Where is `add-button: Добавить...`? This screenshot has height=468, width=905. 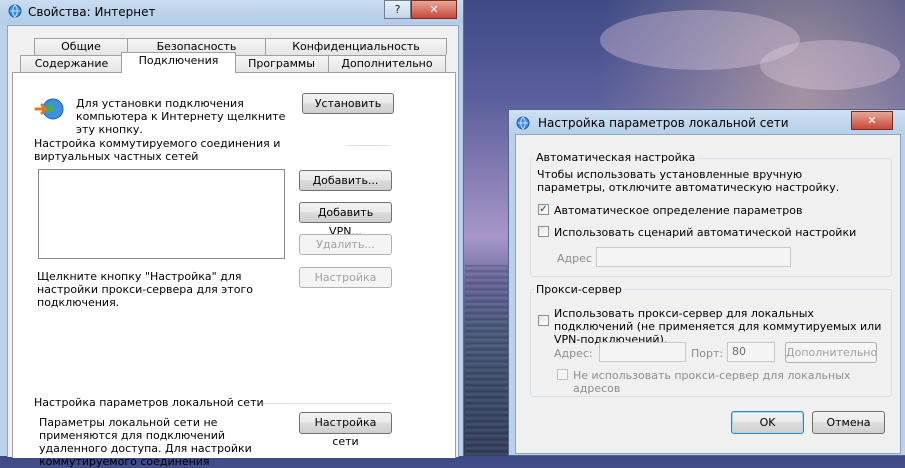 add-button: Добавить... is located at coordinates (345, 180).